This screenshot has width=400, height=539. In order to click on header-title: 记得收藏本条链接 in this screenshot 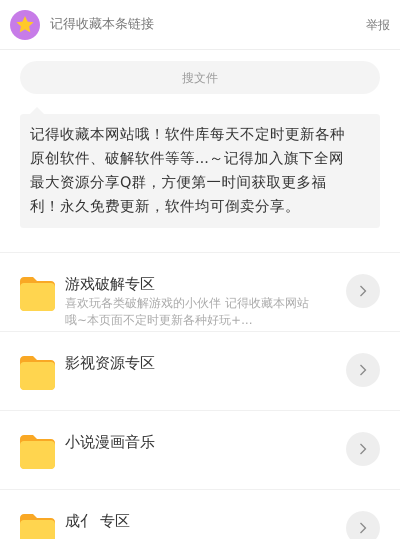, I will do `click(102, 25)`.